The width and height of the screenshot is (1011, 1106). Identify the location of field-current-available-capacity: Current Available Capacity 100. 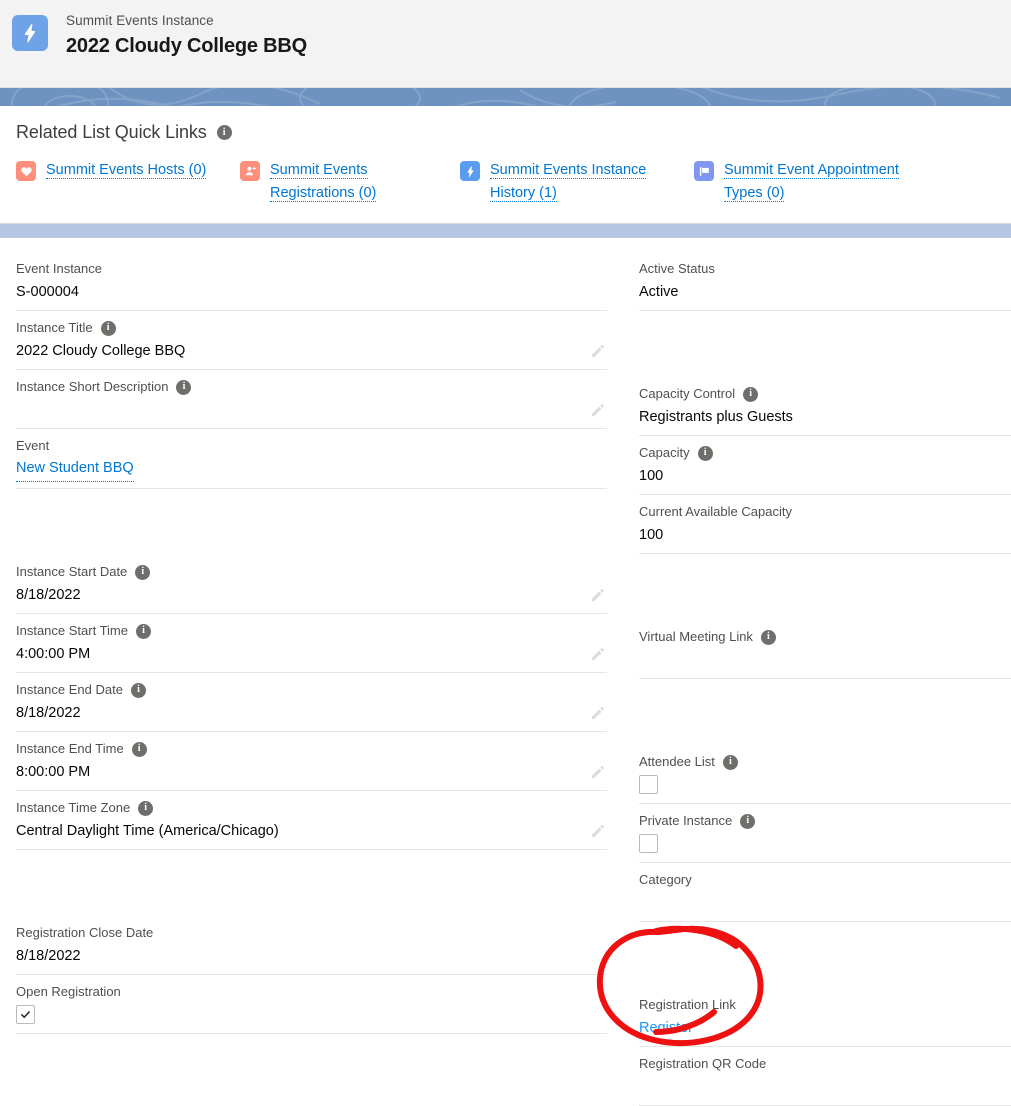
(825, 524).